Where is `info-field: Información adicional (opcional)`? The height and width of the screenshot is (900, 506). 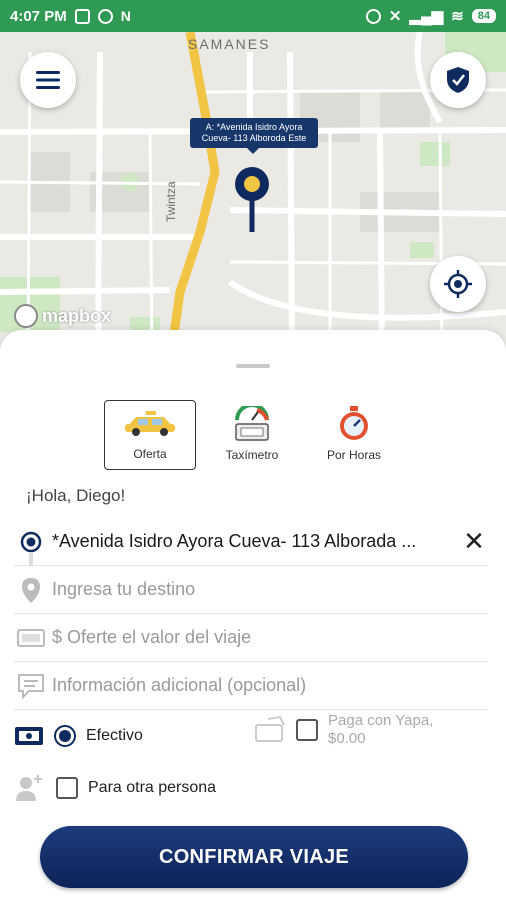 info-field: Información adicional (opcional) is located at coordinates (251, 686).